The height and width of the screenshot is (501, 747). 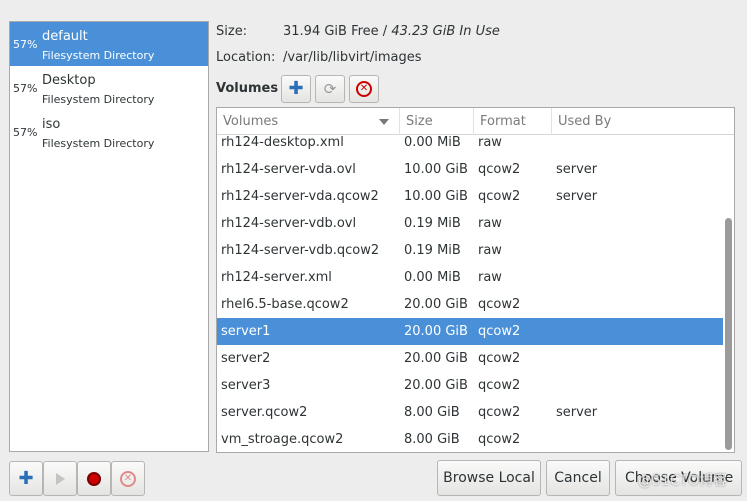 I want to click on volume-name: rh124-server.xml, so click(x=276, y=277).